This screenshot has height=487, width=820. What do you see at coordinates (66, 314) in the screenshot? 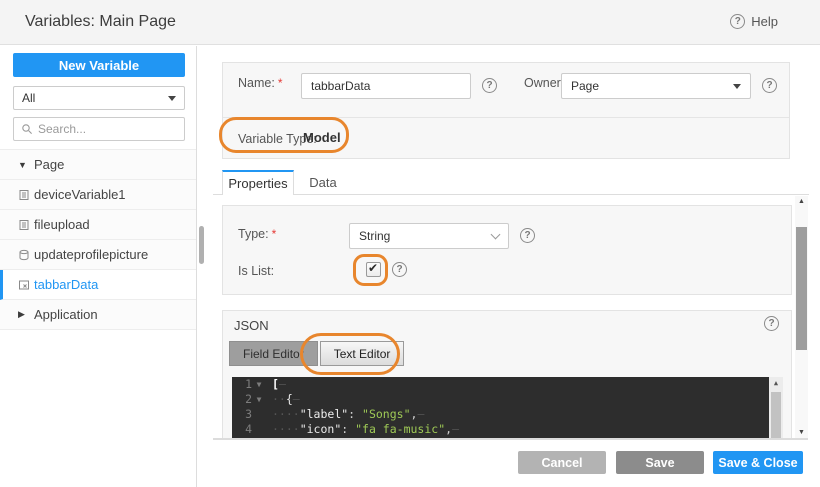
I see `tree-item-label: Application` at bounding box center [66, 314].